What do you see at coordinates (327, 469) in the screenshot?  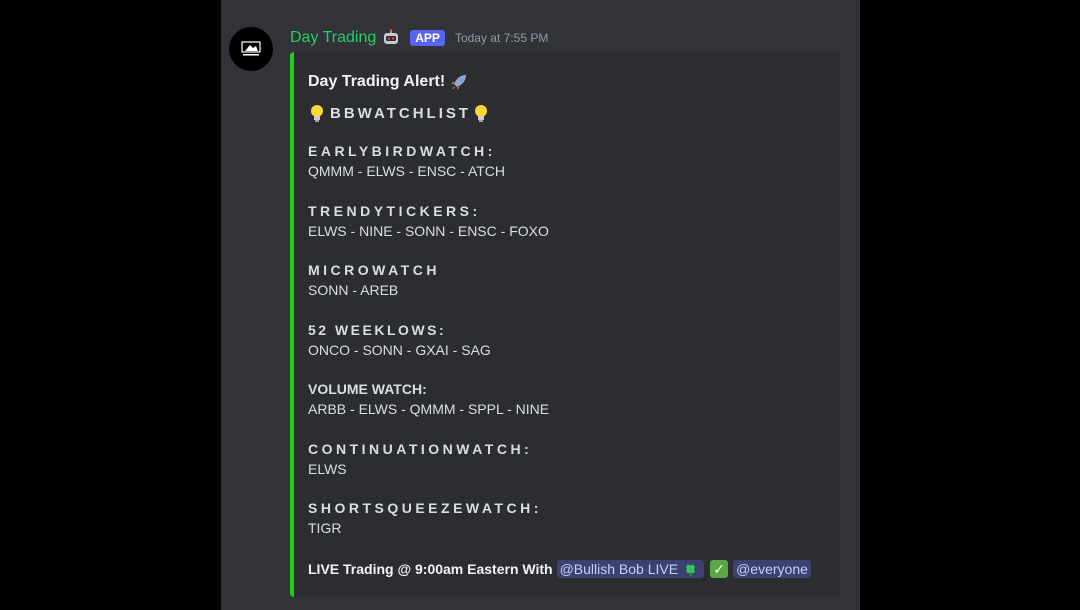 I see `section-tickers-continuation: ELWS` at bounding box center [327, 469].